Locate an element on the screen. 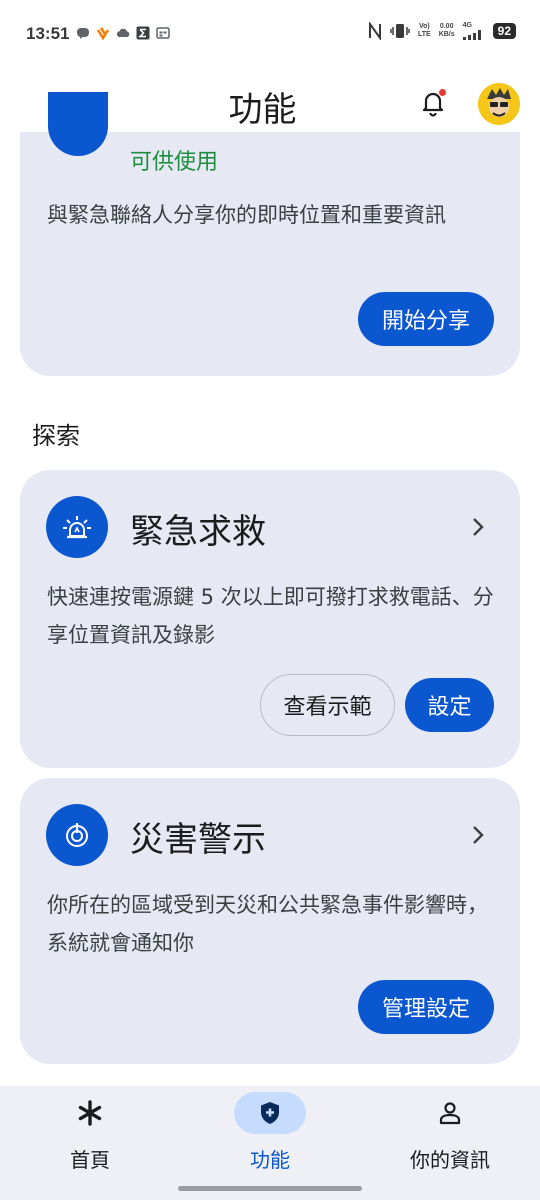 This screenshot has width=540, height=1200. person-icon is located at coordinates (450, 1113).